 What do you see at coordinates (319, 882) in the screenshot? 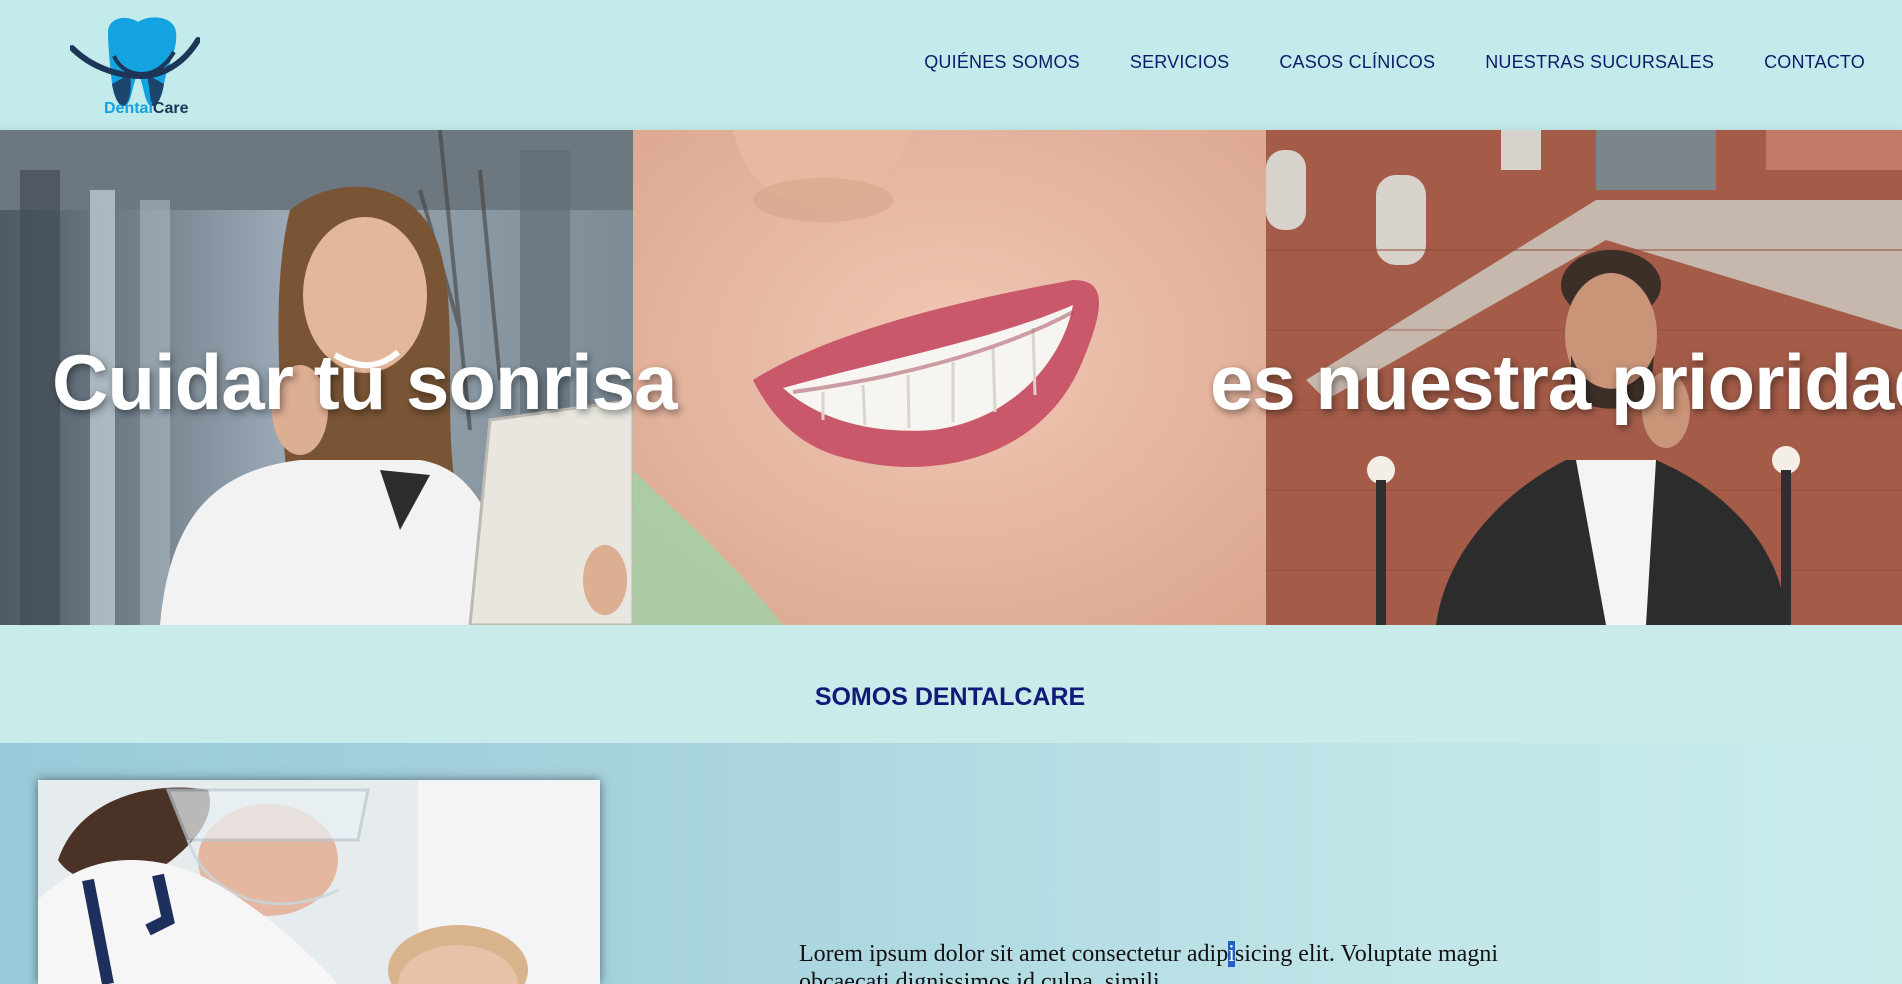
I see `about-photo-dentist` at bounding box center [319, 882].